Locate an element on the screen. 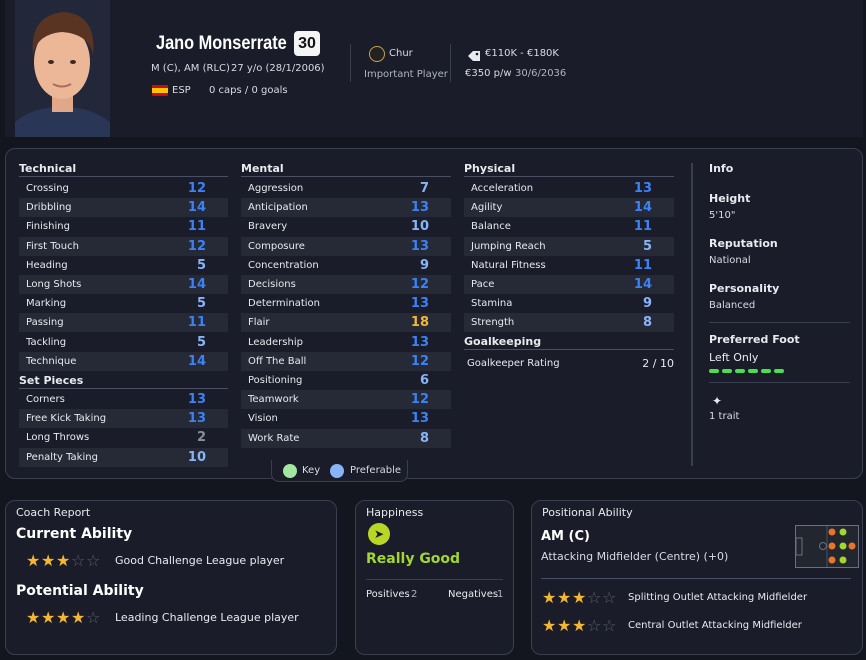 The width and height of the screenshot is (866, 660). role-label: Splitting Outlet Attacking Midfielder is located at coordinates (718, 597).